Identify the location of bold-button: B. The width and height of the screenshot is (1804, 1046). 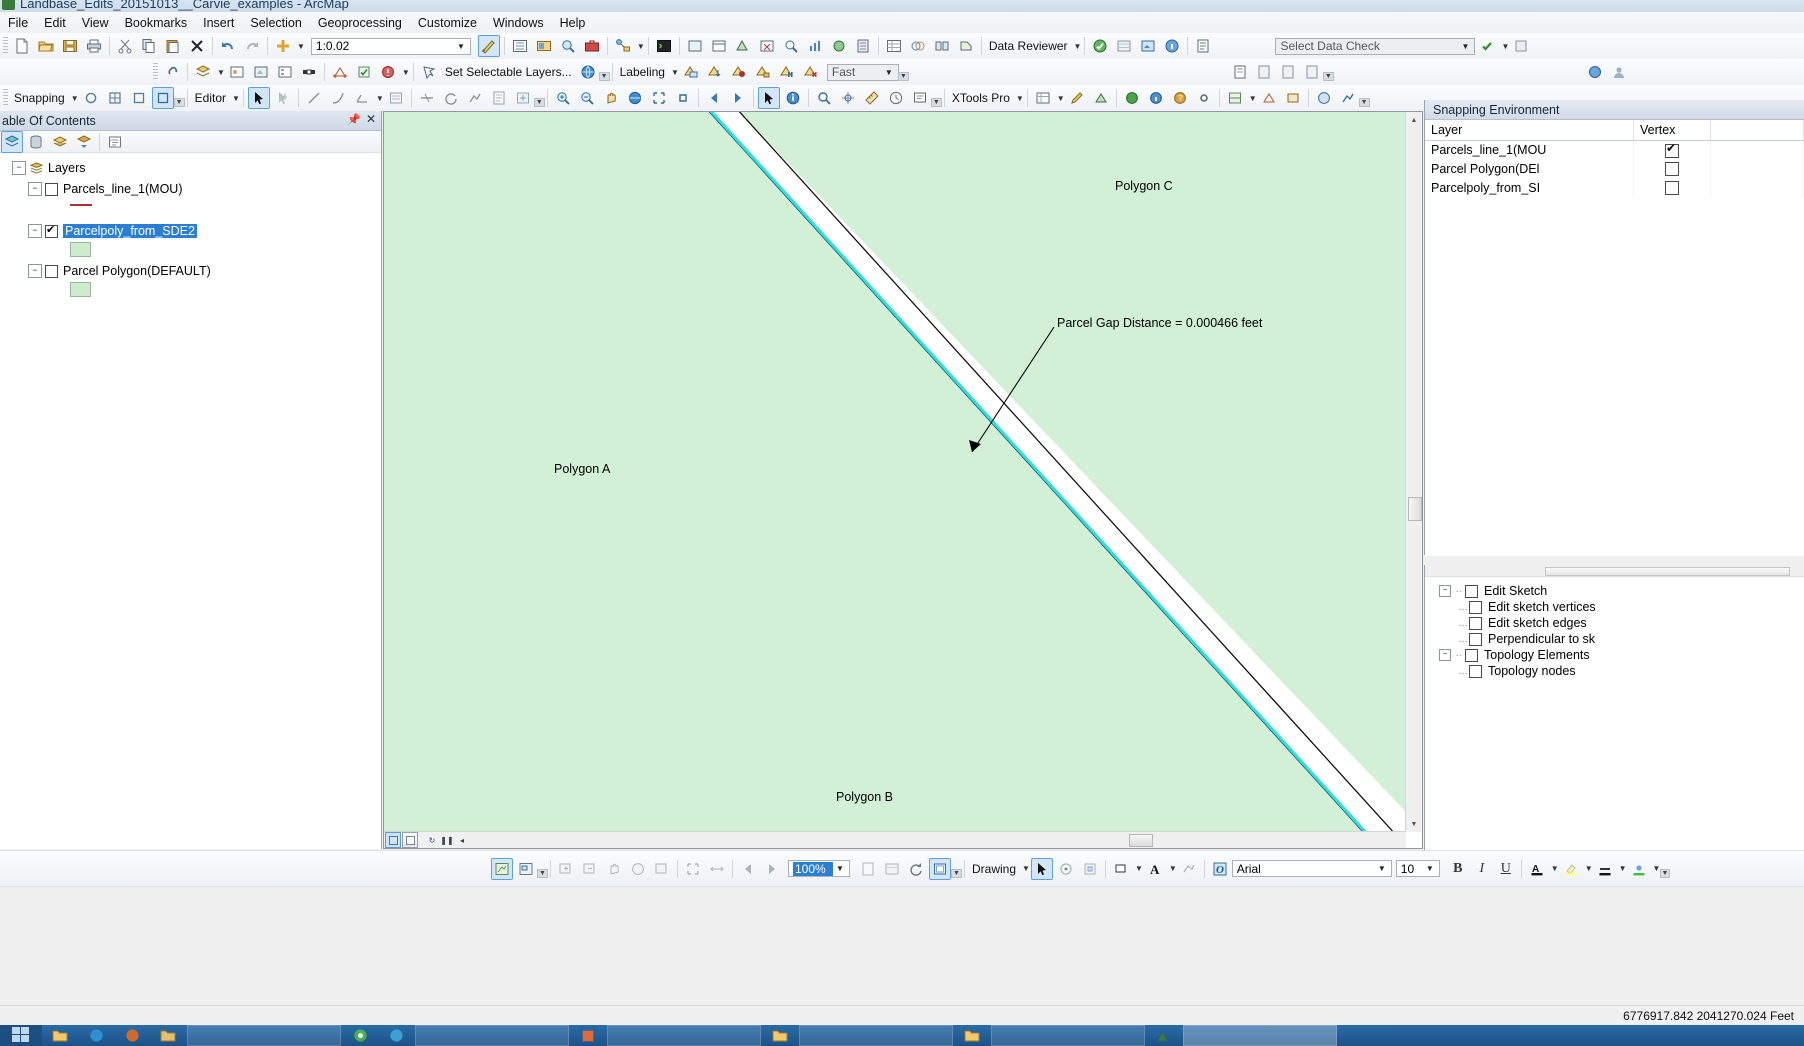
(1458, 869).